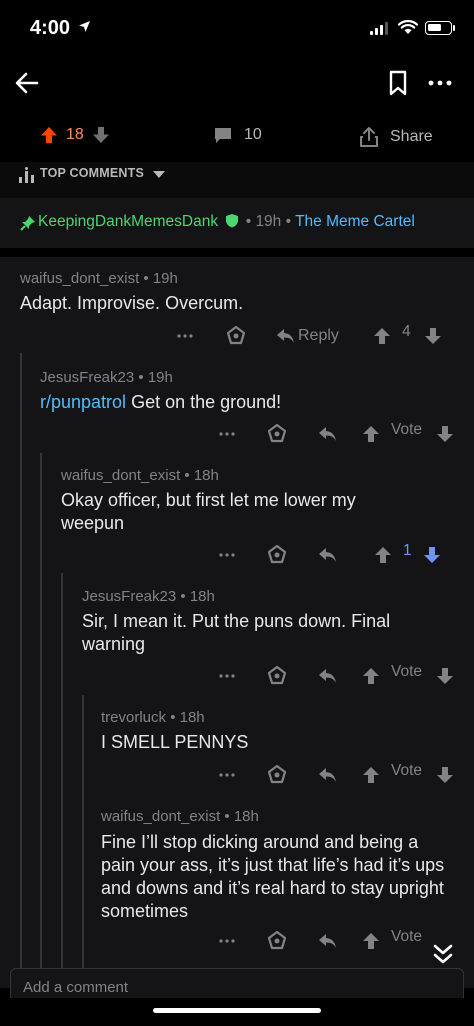 Image resolution: width=474 pixels, height=1026 pixels. I want to click on comment-actions: 1, so click(237, 555).